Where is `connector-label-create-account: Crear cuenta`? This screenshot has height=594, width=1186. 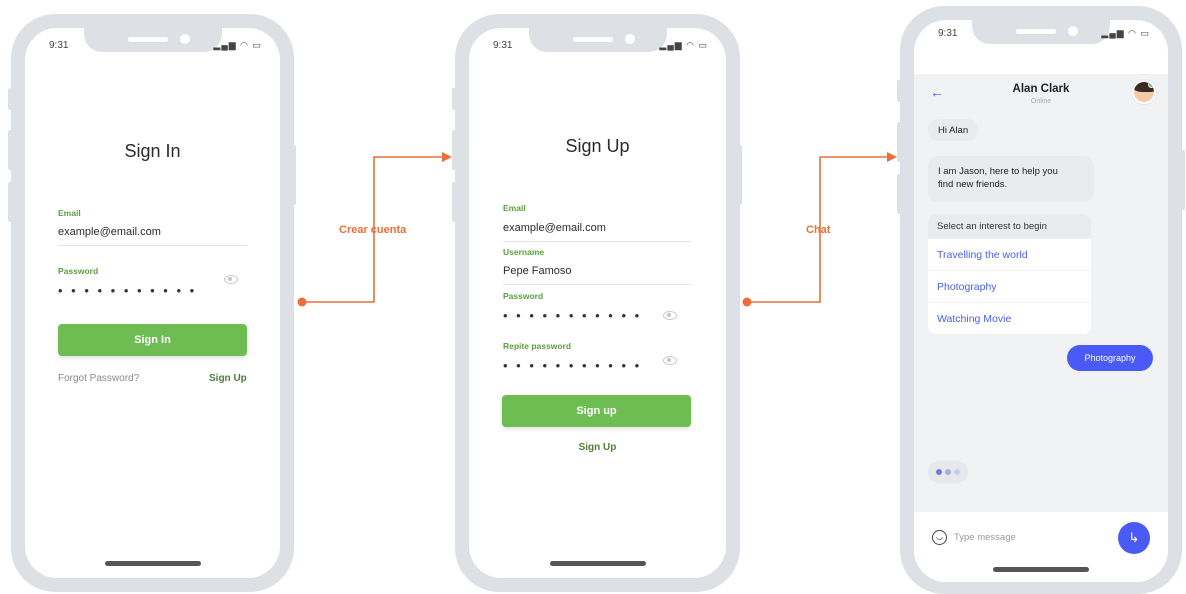 connector-label-create-account: Crear cuenta is located at coordinates (373, 230).